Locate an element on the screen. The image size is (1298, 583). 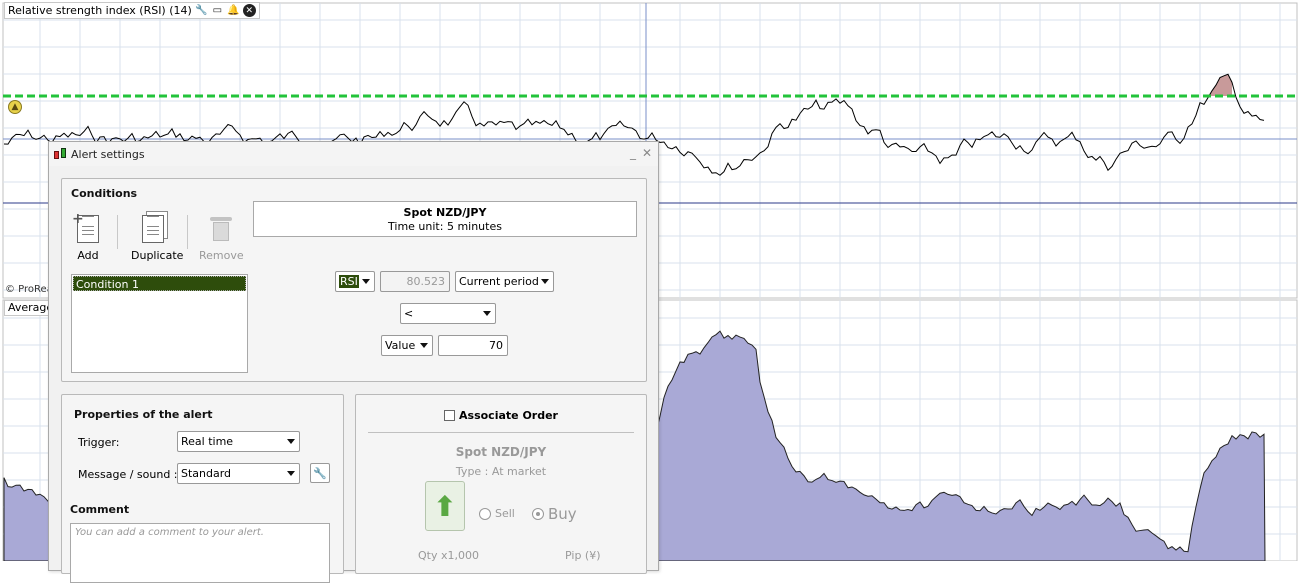
alert-bell-icon: ▲ is located at coordinates (15, 107).